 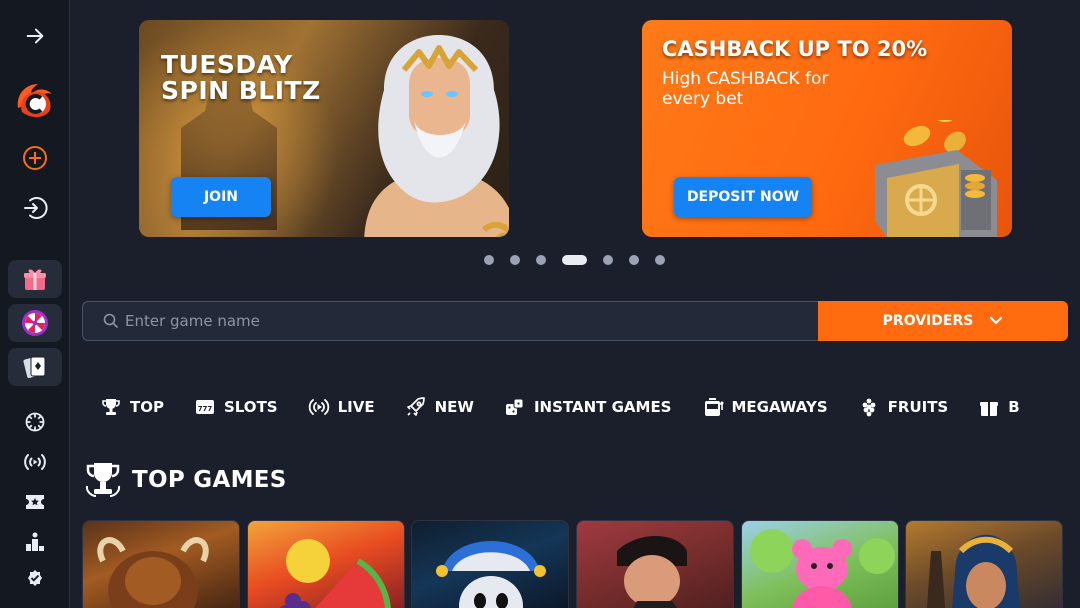 I want to click on logo, so click(x=35, y=100).